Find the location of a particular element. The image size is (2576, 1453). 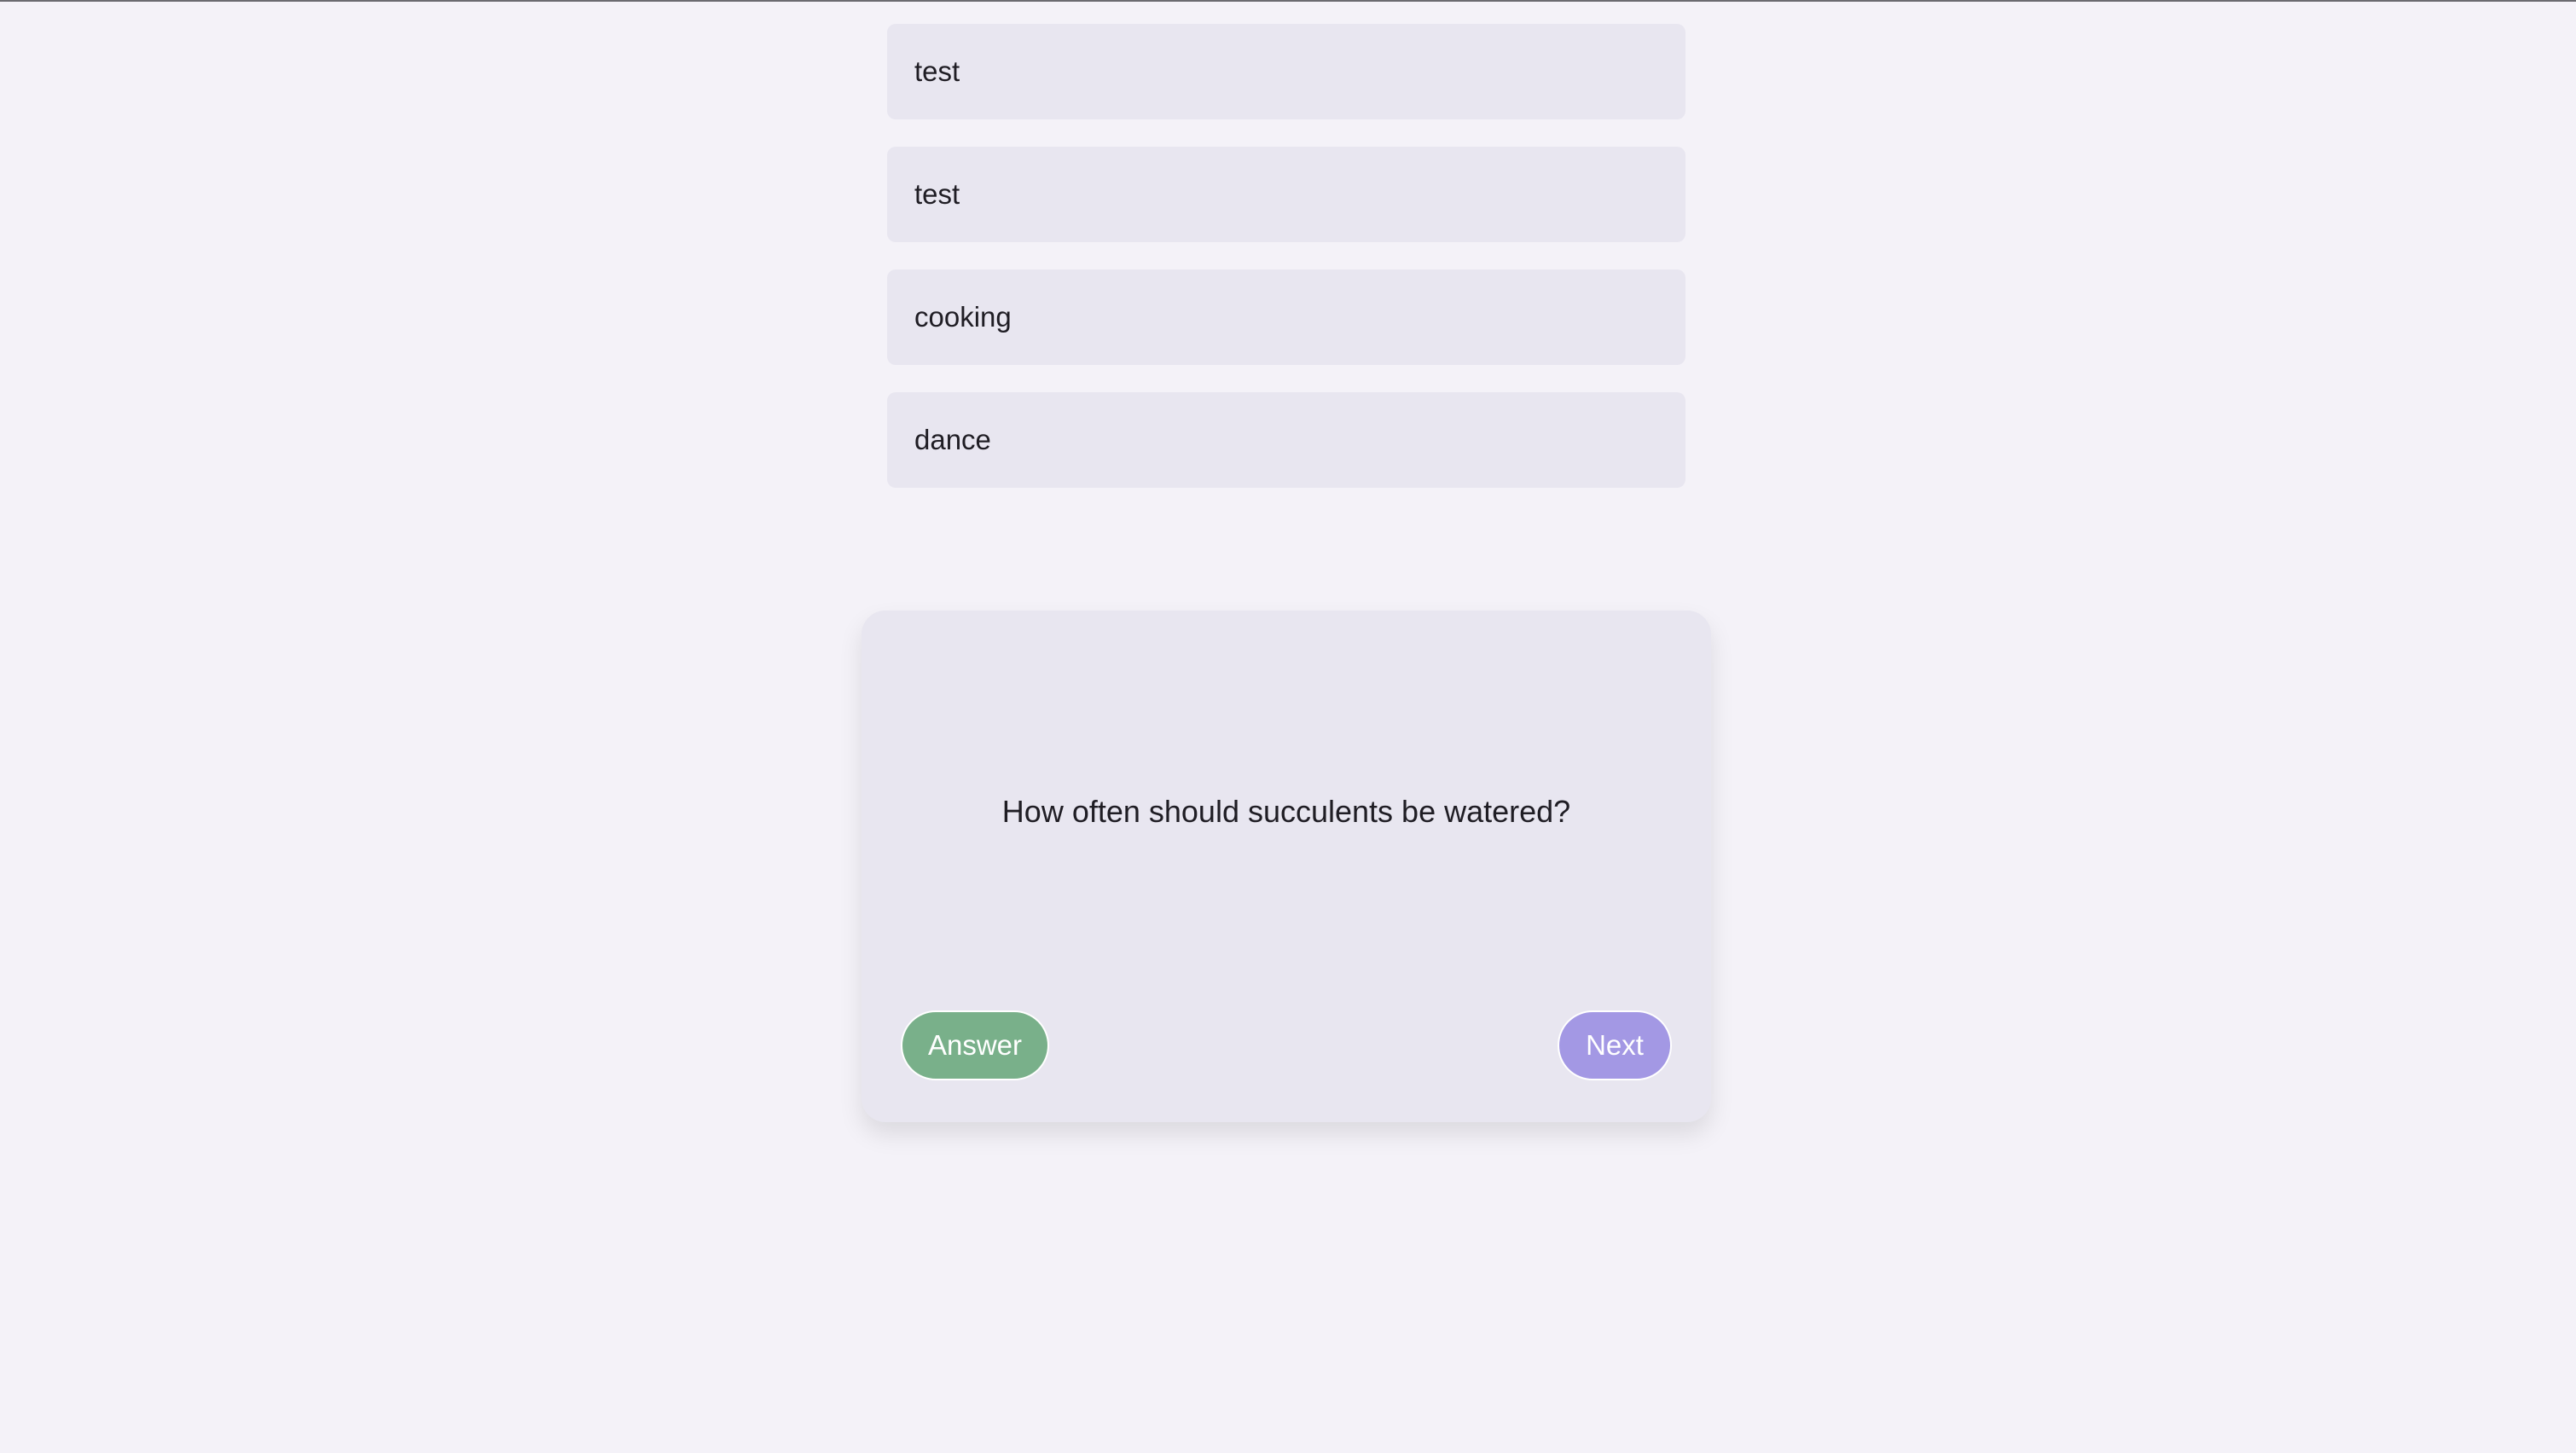

category-item-label: cooking is located at coordinates (963, 317).